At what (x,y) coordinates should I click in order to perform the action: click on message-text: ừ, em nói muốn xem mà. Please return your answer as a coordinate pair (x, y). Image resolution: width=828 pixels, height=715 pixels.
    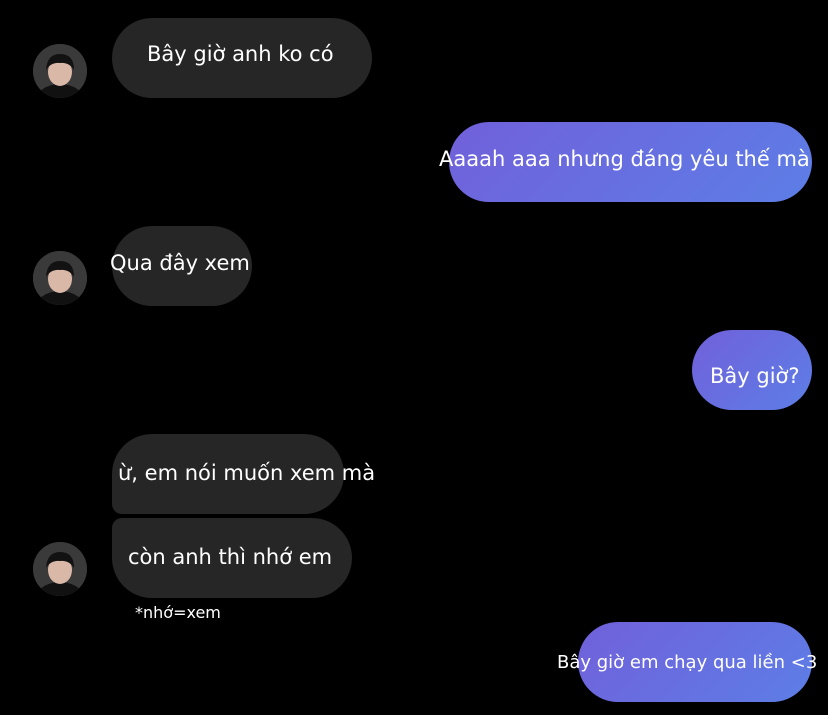
    Looking at the image, I should click on (247, 473).